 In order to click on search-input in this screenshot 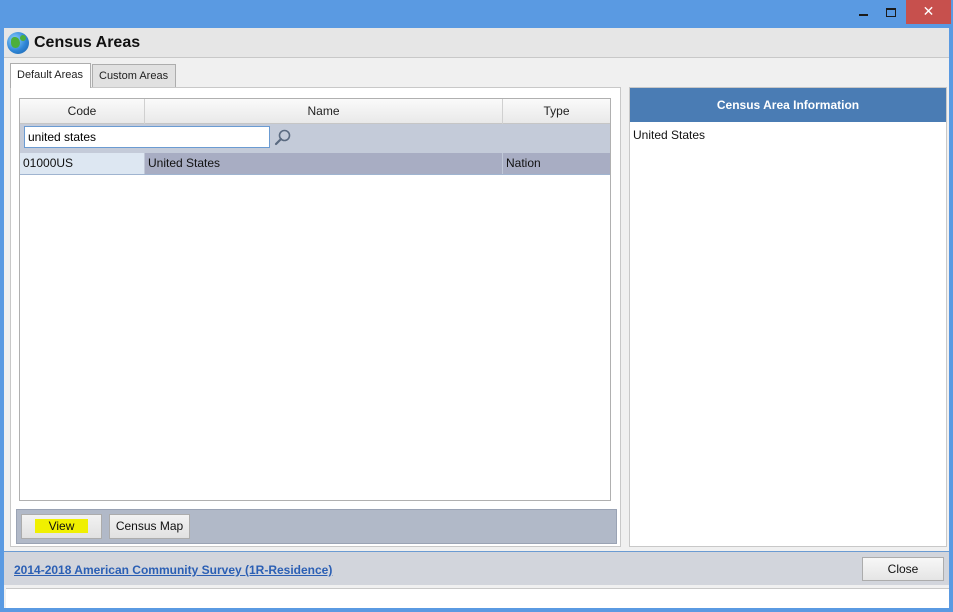, I will do `click(147, 137)`.